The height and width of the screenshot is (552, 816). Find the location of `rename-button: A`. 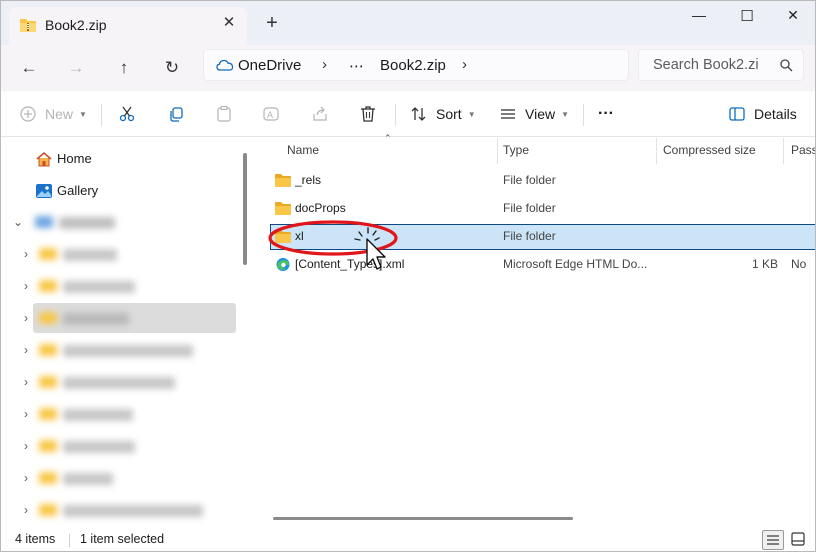

rename-button: A is located at coordinates (271, 114).